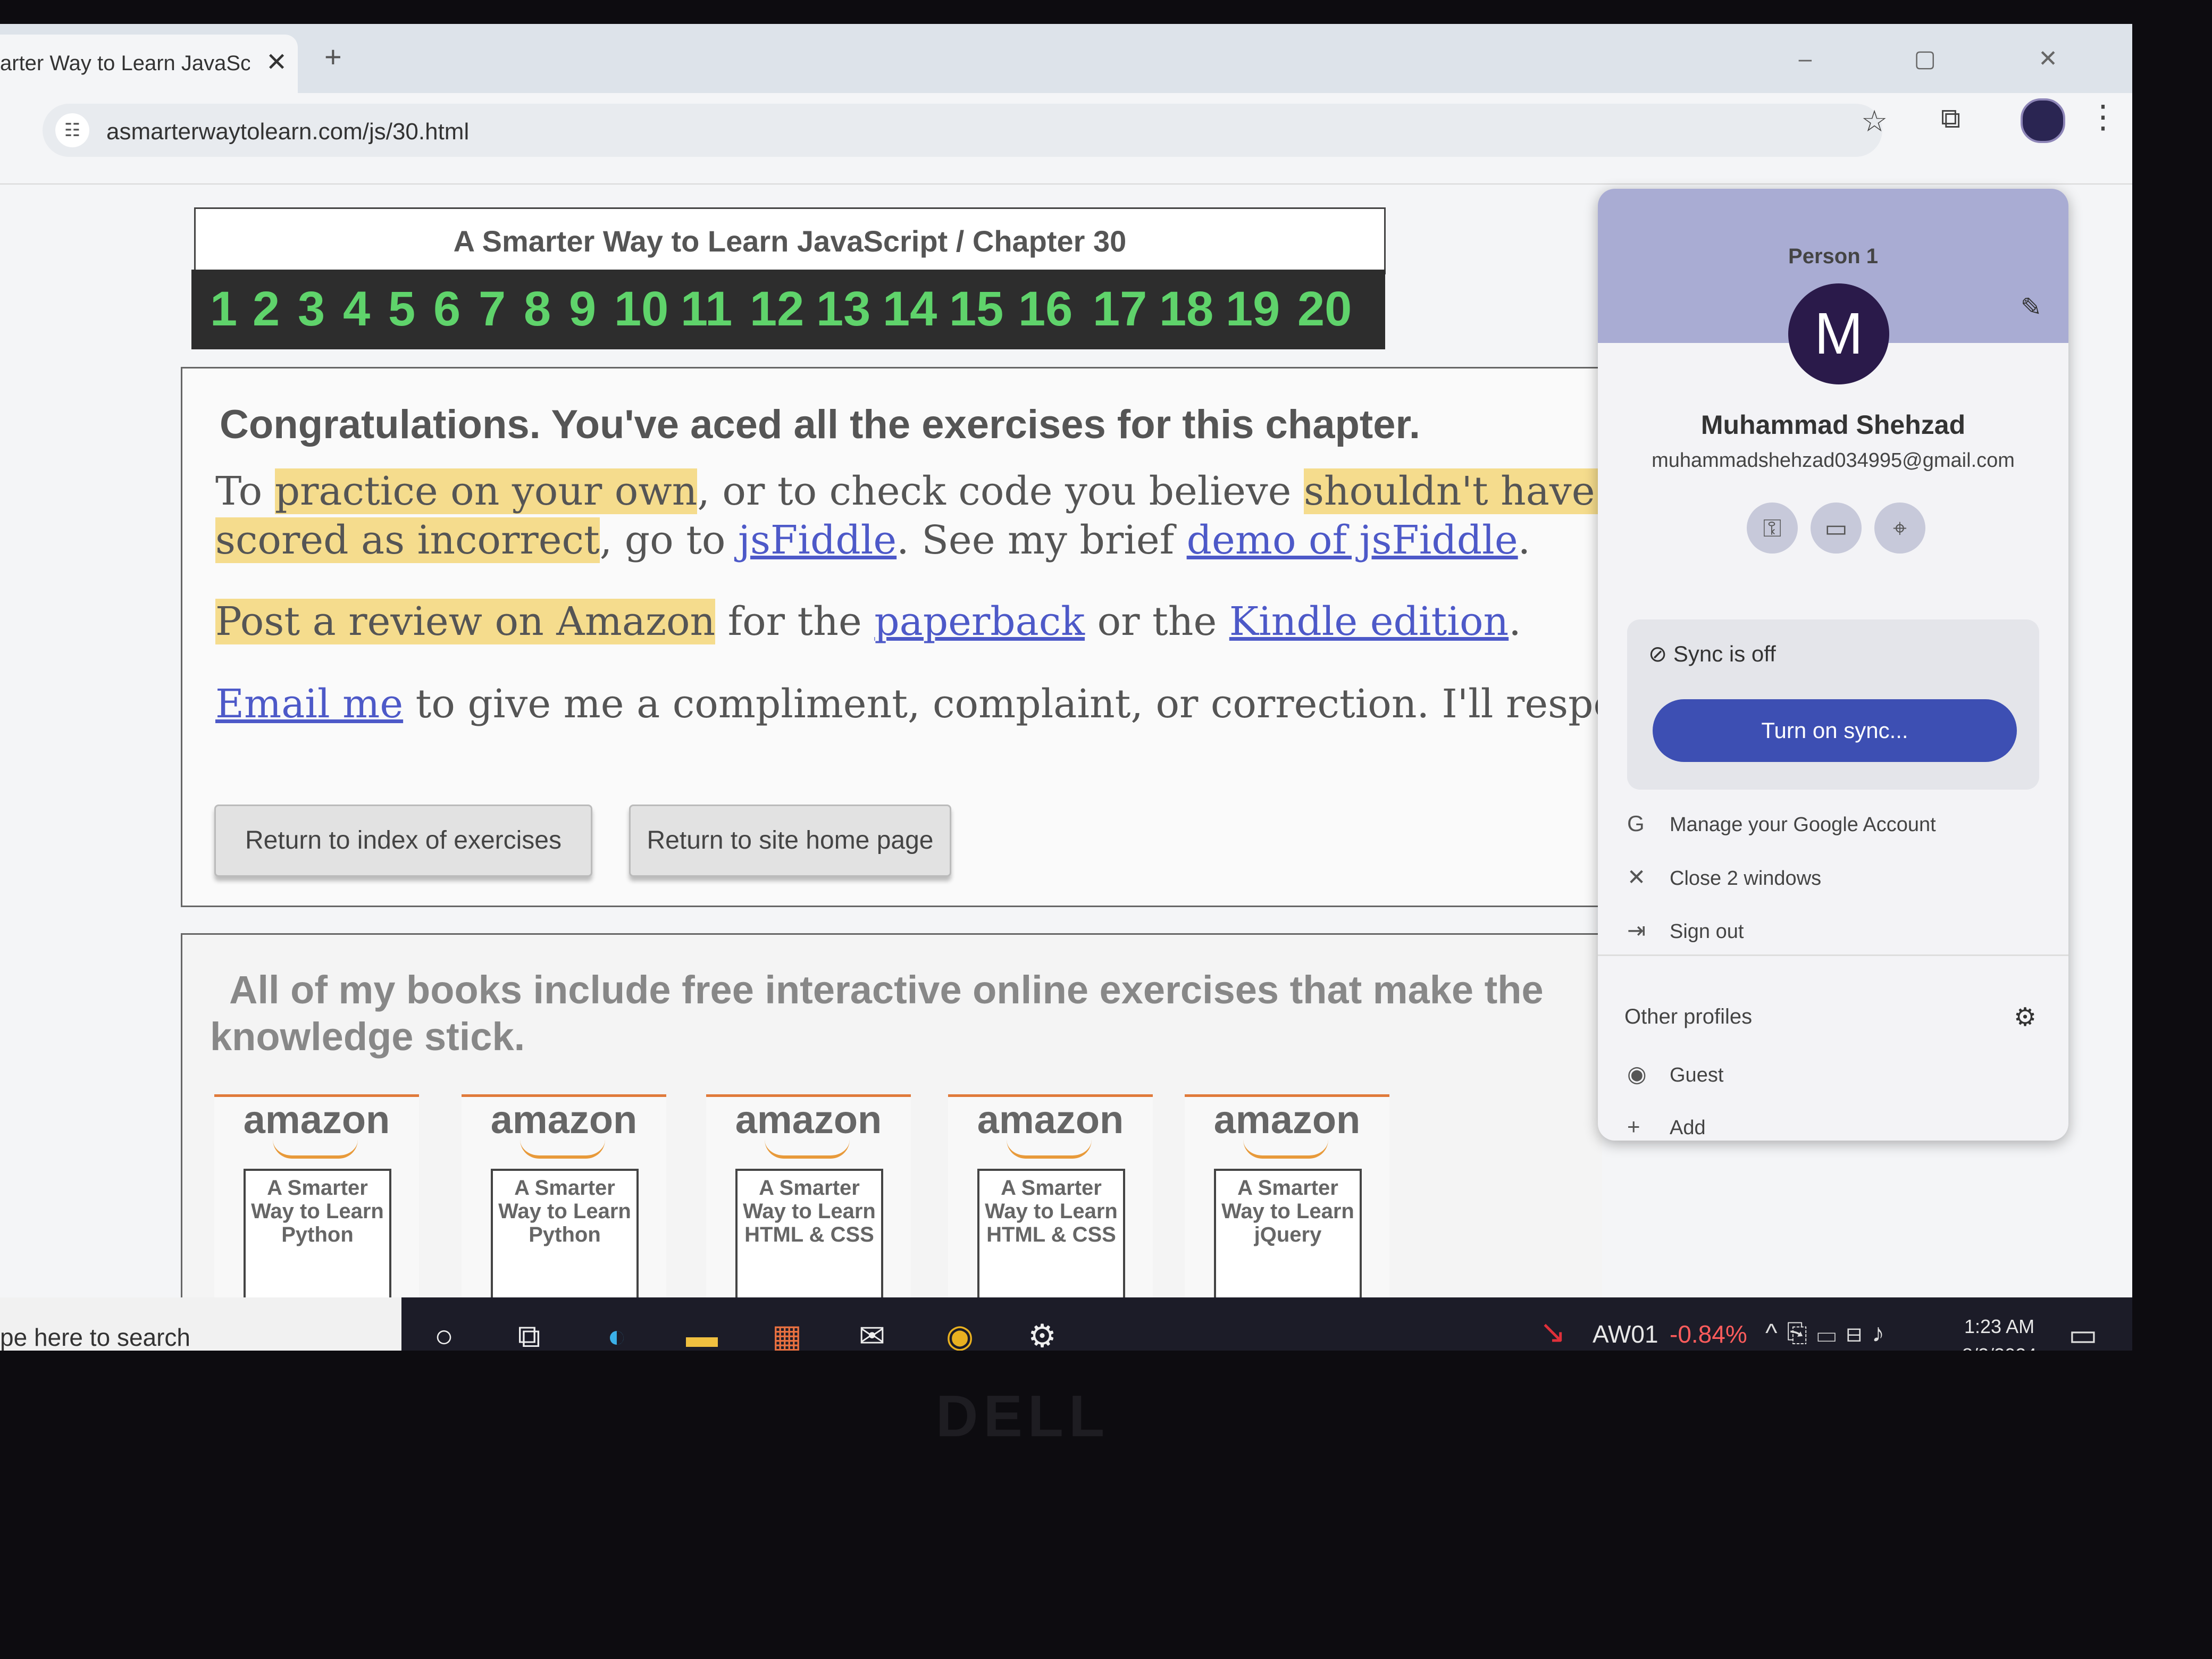 The width and height of the screenshot is (2212, 1659). What do you see at coordinates (1688, 1016) in the screenshot?
I see `other-profiles-heading: Other profiles` at bounding box center [1688, 1016].